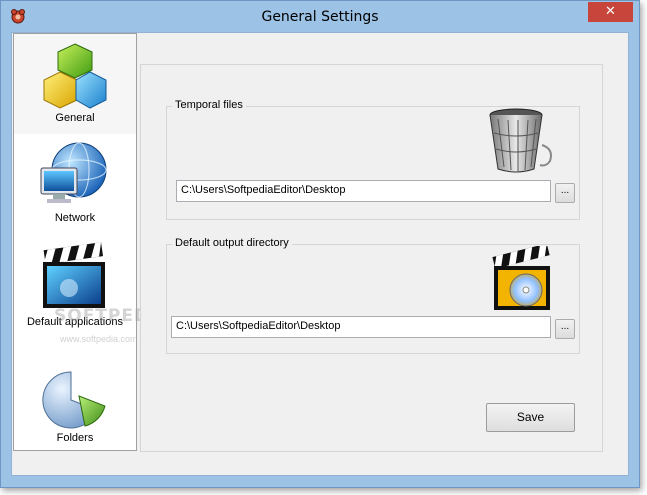 This screenshot has height=495, width=647. Describe the element at coordinates (73, 172) in the screenshot. I see `globe-monitor-icon` at that location.